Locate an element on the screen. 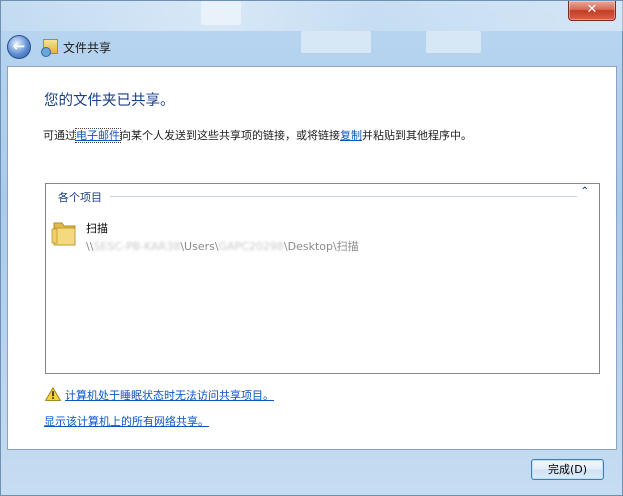 This screenshot has width=623, height=496. back-arrow-icon: ← is located at coordinates (19, 46).